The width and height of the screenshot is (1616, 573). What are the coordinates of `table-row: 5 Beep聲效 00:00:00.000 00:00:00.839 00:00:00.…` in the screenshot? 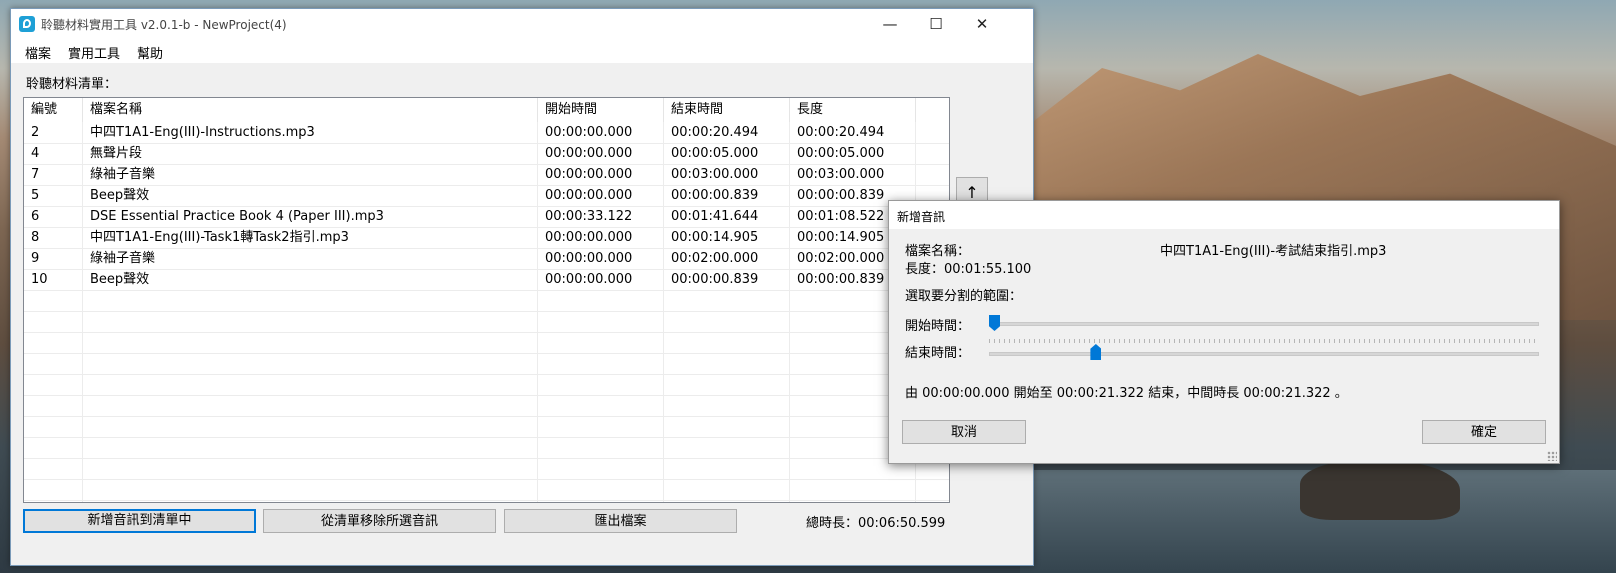 It's located at (486, 196).